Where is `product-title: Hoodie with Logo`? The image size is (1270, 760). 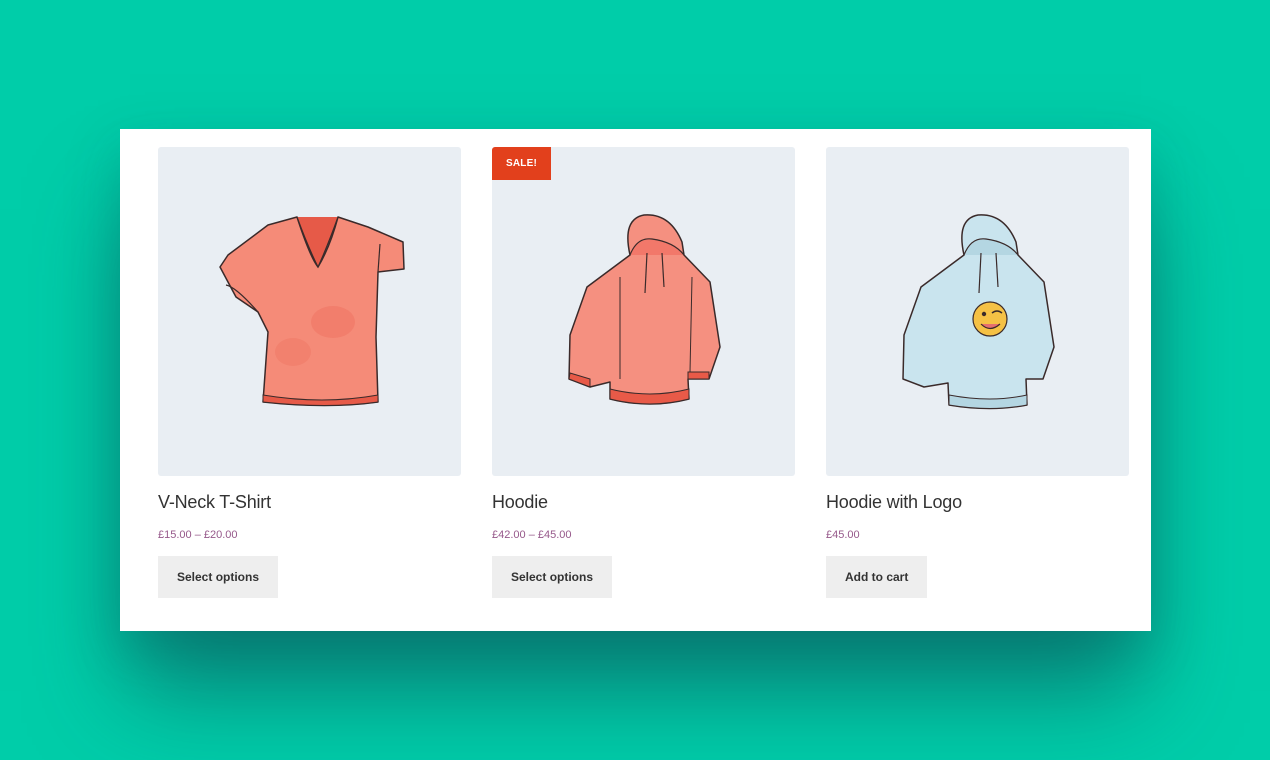
product-title: Hoodie with Logo is located at coordinates (977, 502).